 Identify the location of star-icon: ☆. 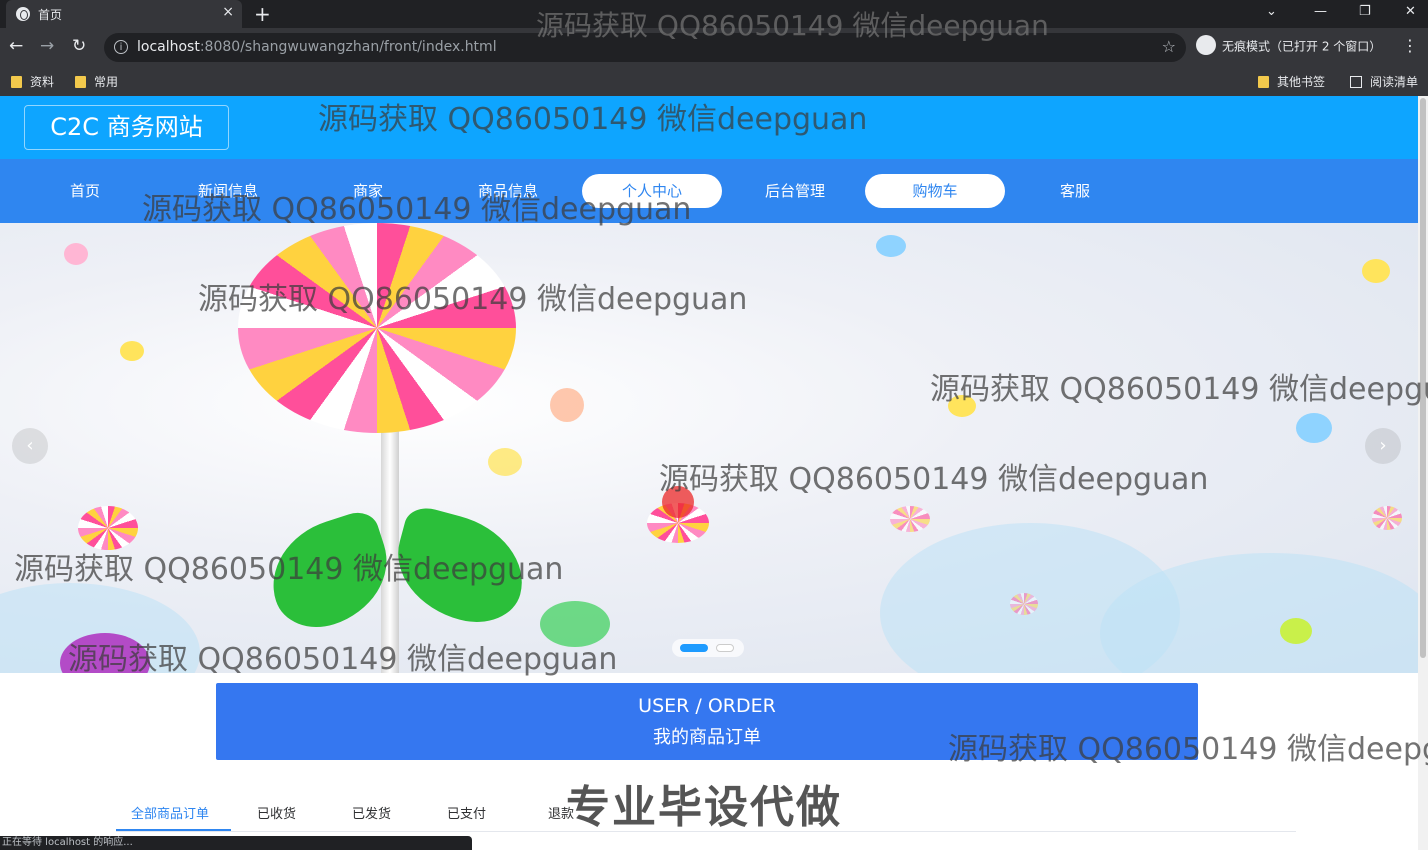
(1169, 46).